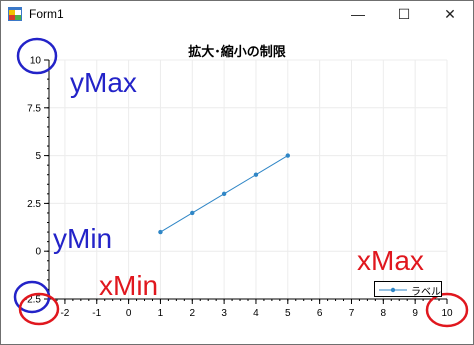 This screenshot has width=474, height=345. What do you see at coordinates (237, 14) in the screenshot?
I see `title-bar: Form1 — ☐ ✕` at bounding box center [237, 14].